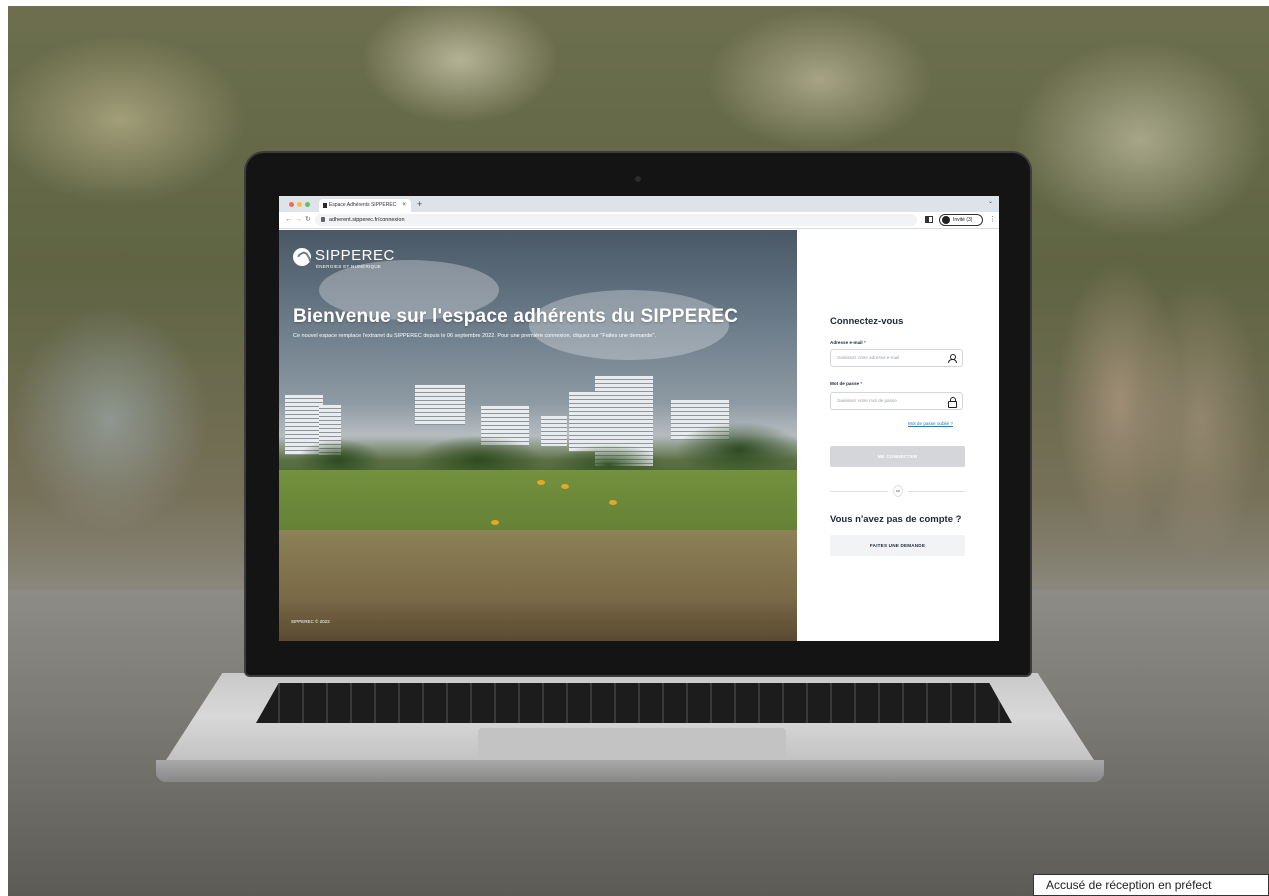  I want to click on brand-tagline: ÉNERGIES ET NUMÉRIQUE, so click(349, 266).